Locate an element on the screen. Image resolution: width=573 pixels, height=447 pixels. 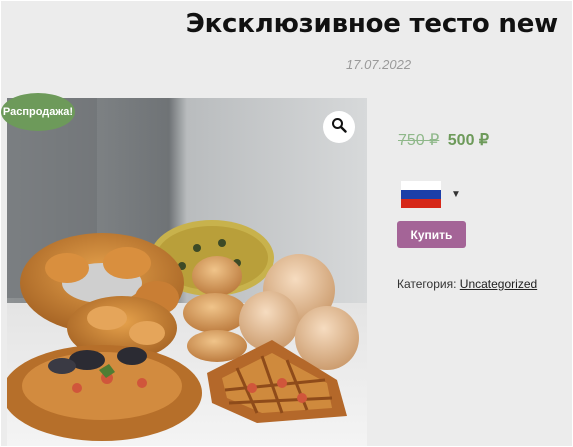
product-title: Эксклюзивное тесто new is located at coordinates (371, 24).